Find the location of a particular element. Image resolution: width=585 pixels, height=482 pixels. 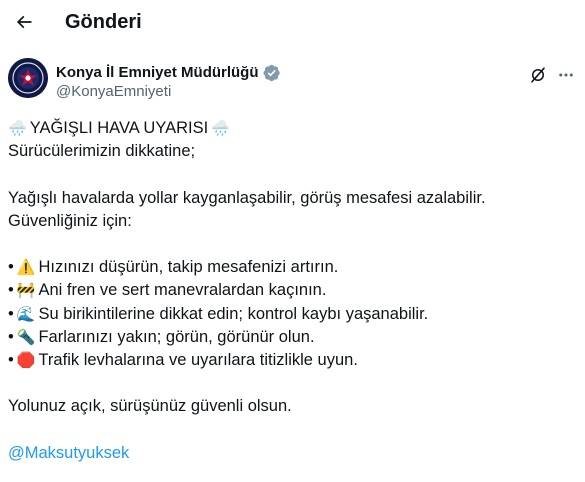

construction-barrier-icon: 🚧 is located at coordinates (26, 291).